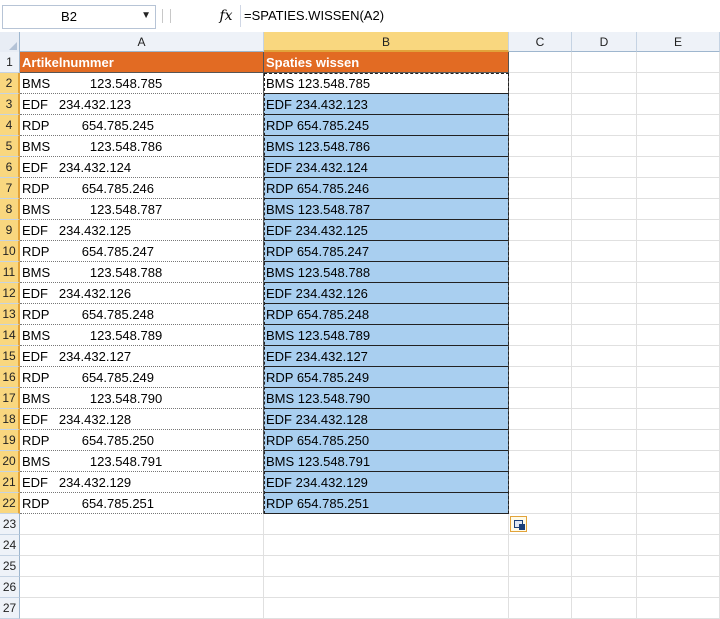  I want to click on cell-c15, so click(540, 356).